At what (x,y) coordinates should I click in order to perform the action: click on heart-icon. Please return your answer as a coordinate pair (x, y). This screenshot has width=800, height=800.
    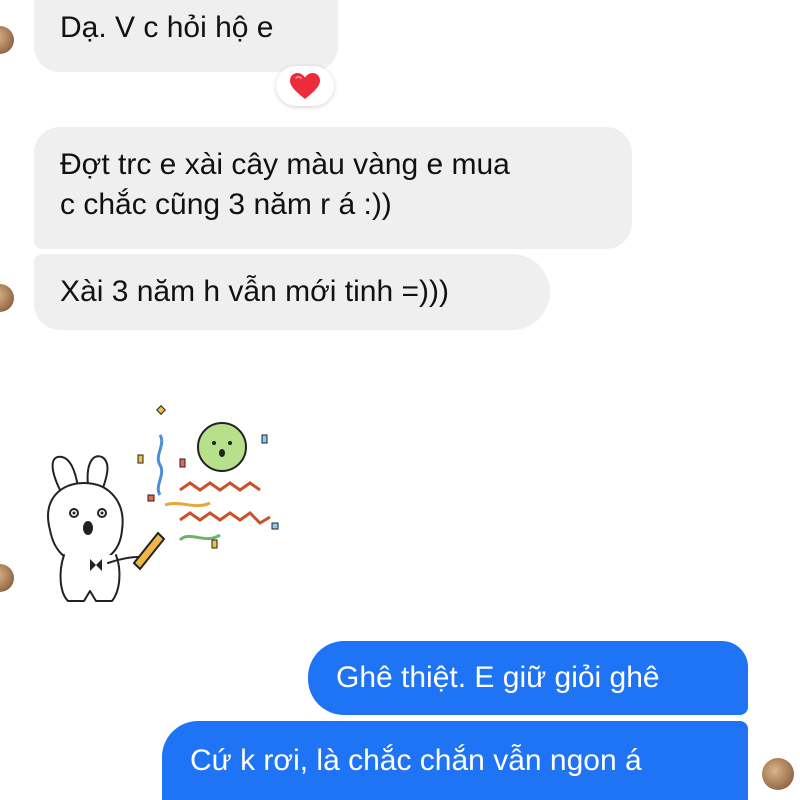
    Looking at the image, I should click on (305, 85).